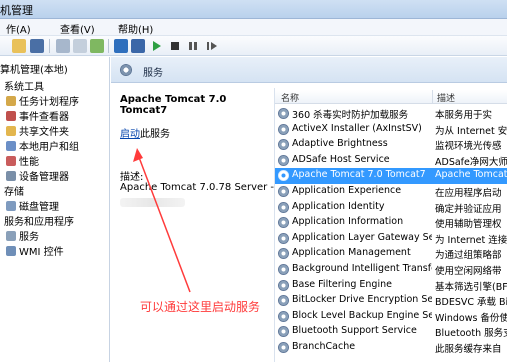 This screenshot has height=362, width=507. What do you see at coordinates (153, 73) in the screenshot?
I see `pane-title: 服务` at bounding box center [153, 73].